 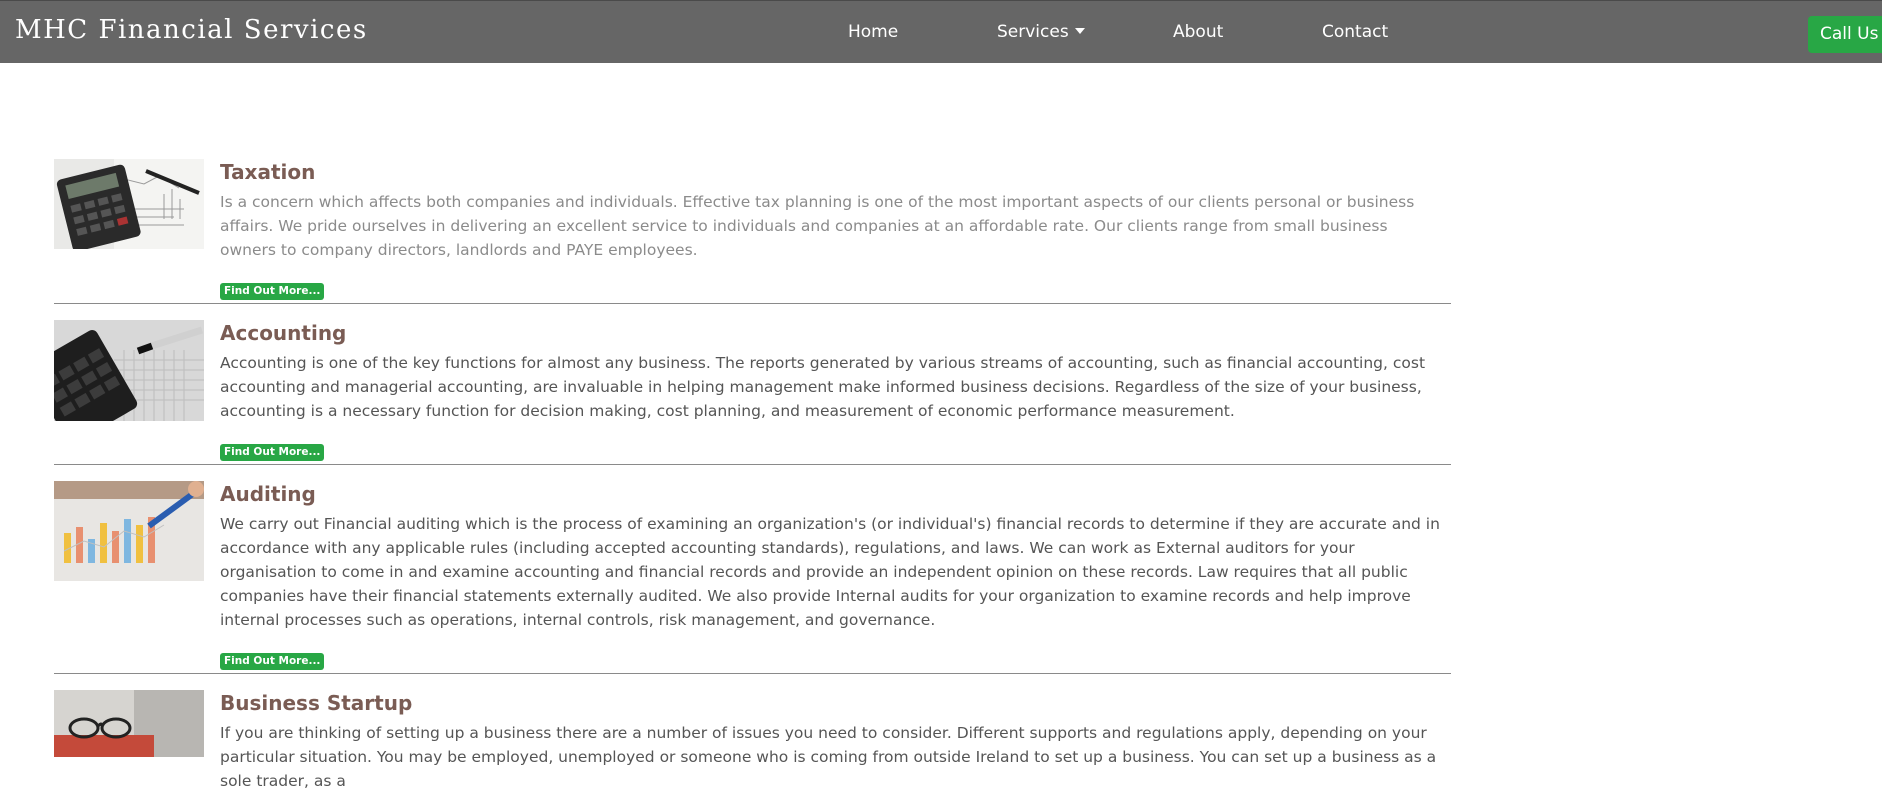 I want to click on service-title: Accounting, so click(x=283, y=333).